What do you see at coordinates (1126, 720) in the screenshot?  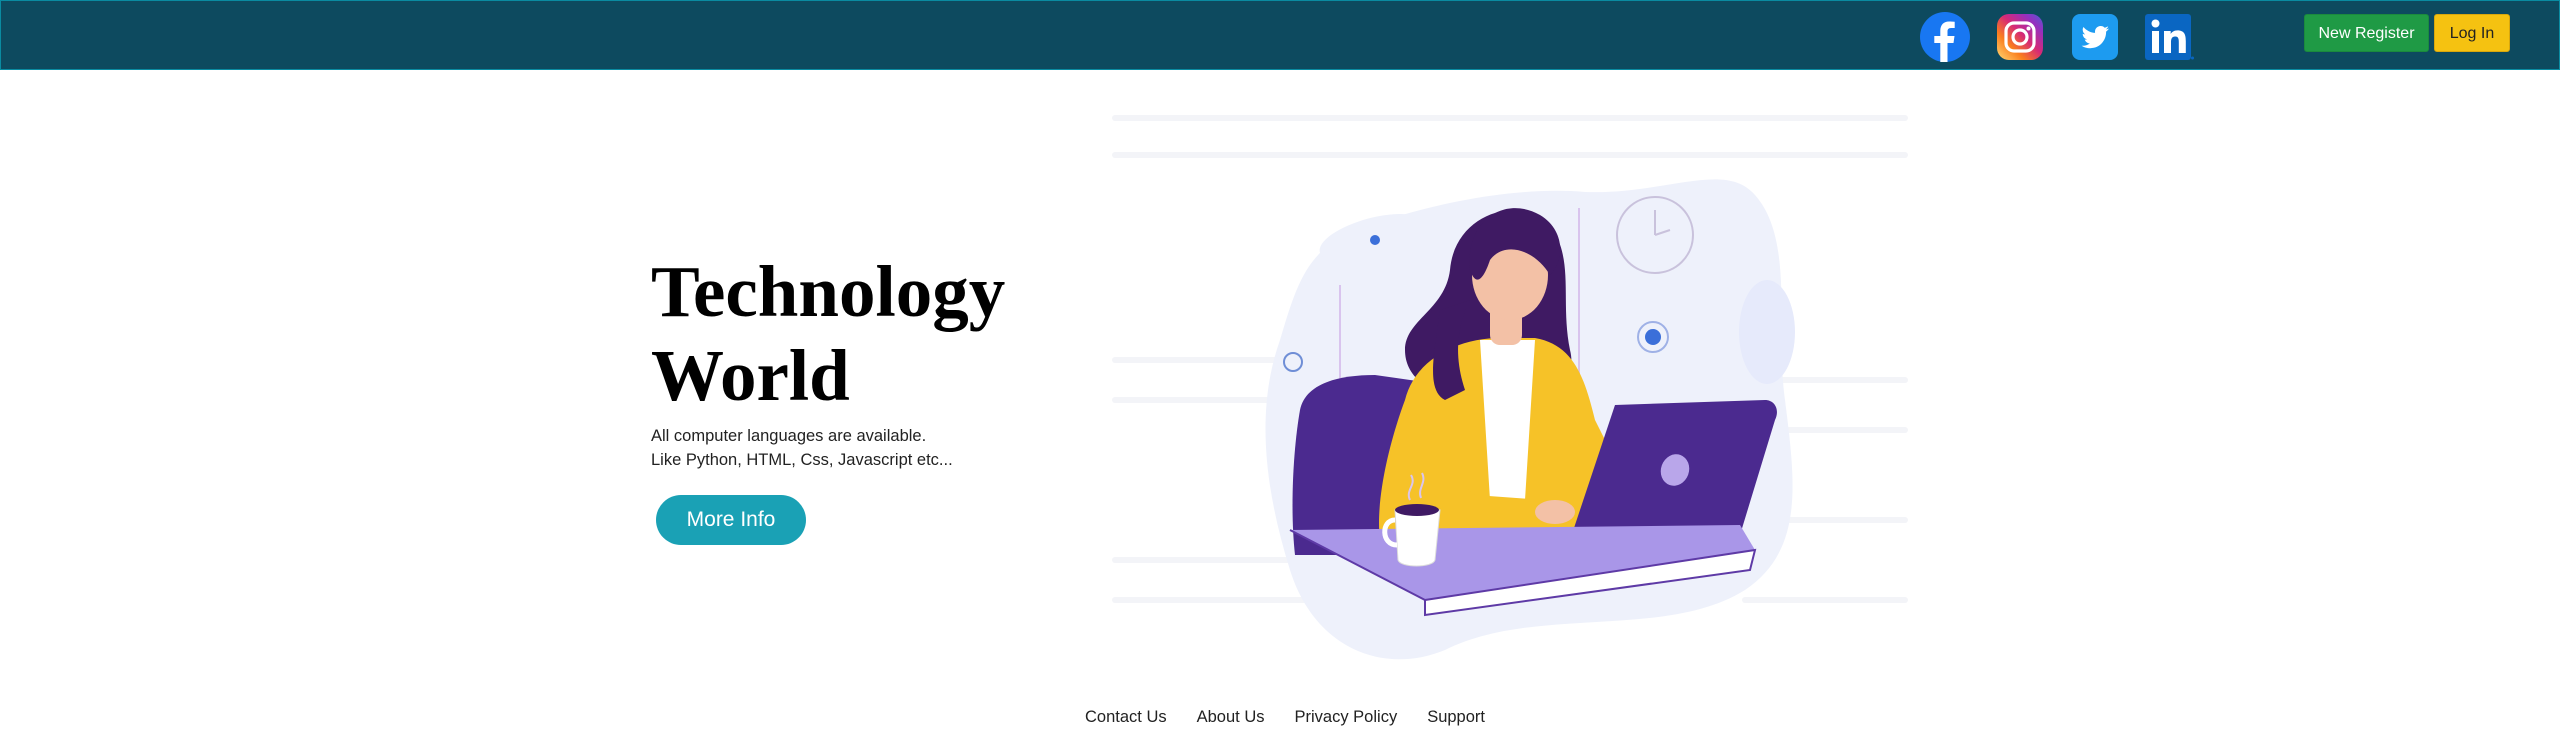 I see `footer-link-contact-us: Contact Us` at bounding box center [1126, 720].